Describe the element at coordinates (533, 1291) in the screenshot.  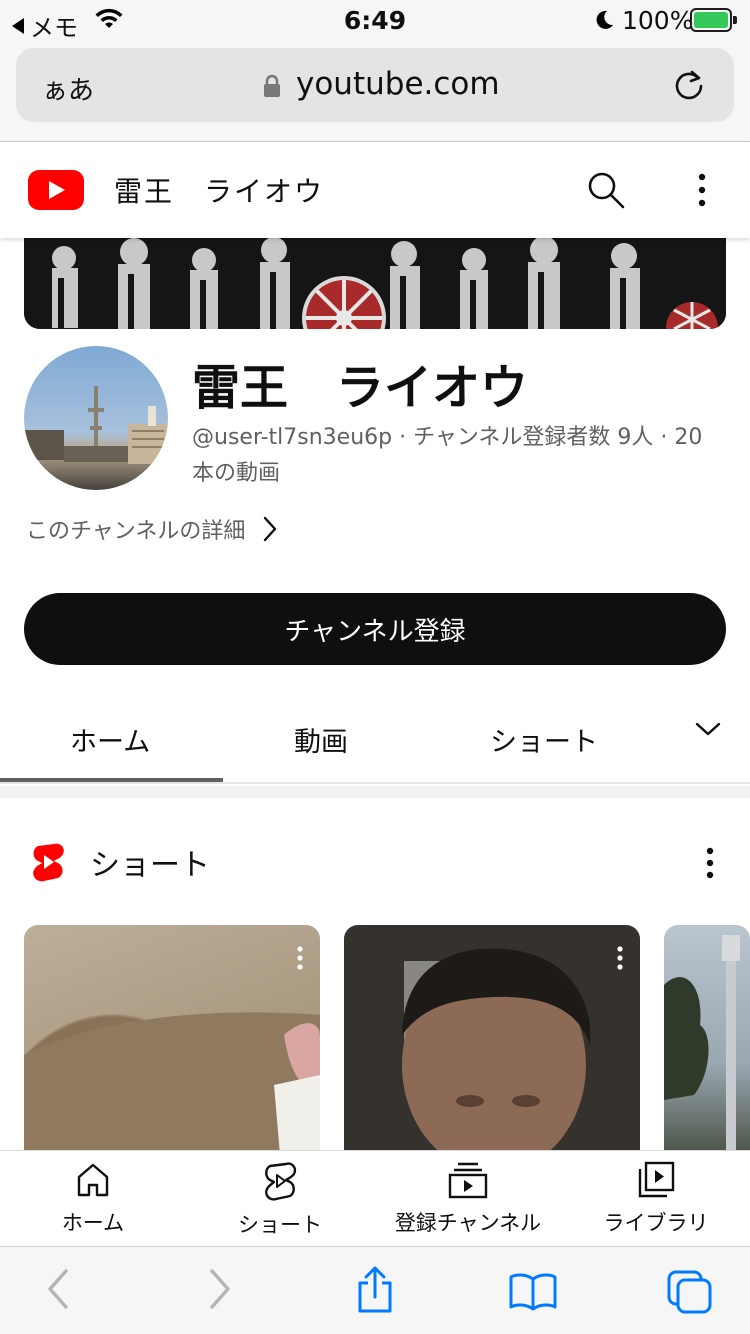
I see `bookmarks-icon` at that location.